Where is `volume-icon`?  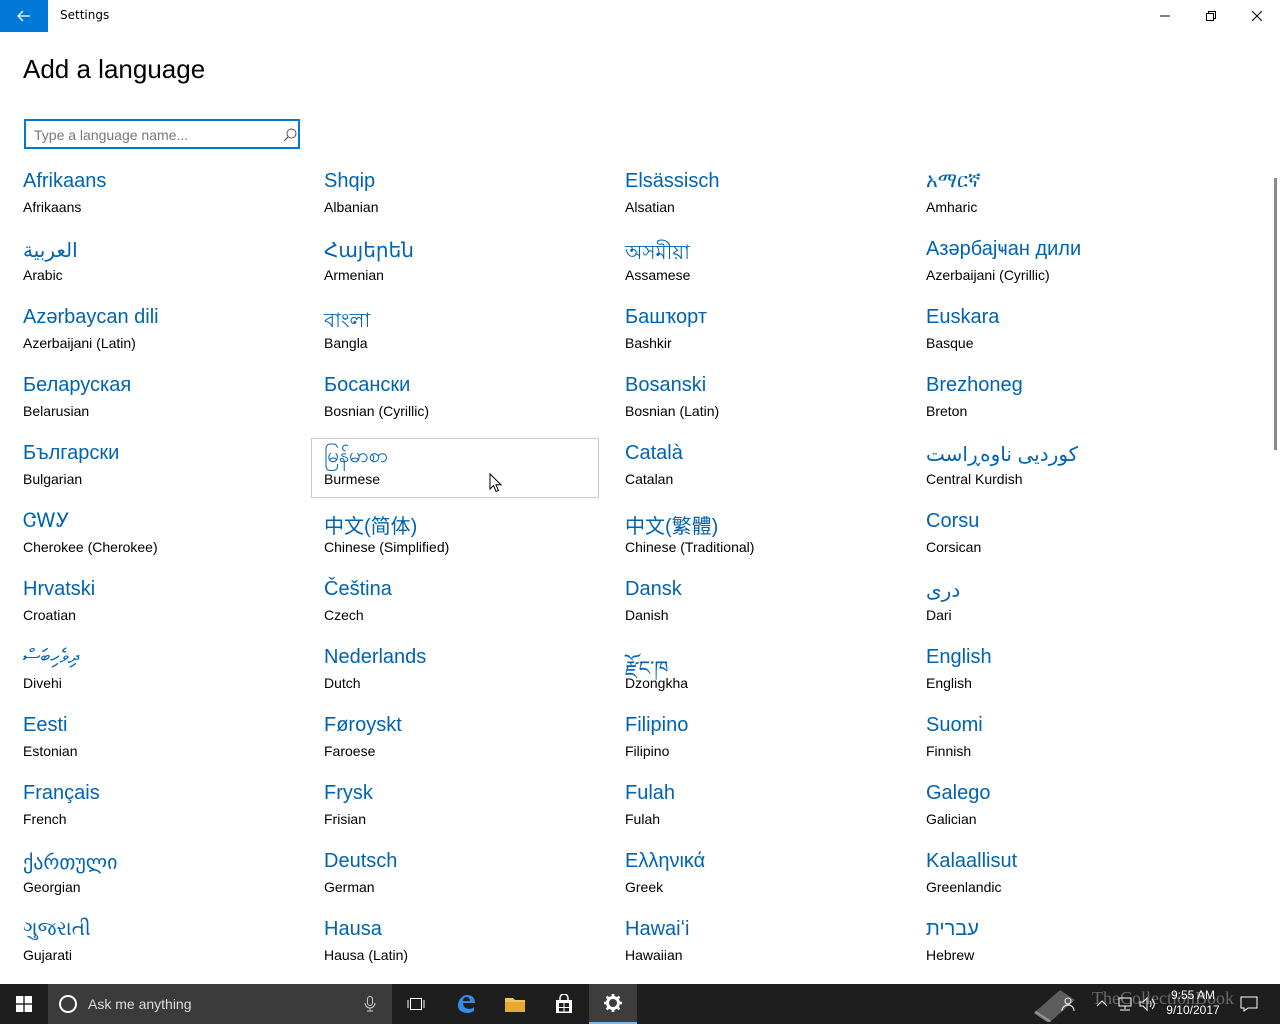 volume-icon is located at coordinates (1147, 1004).